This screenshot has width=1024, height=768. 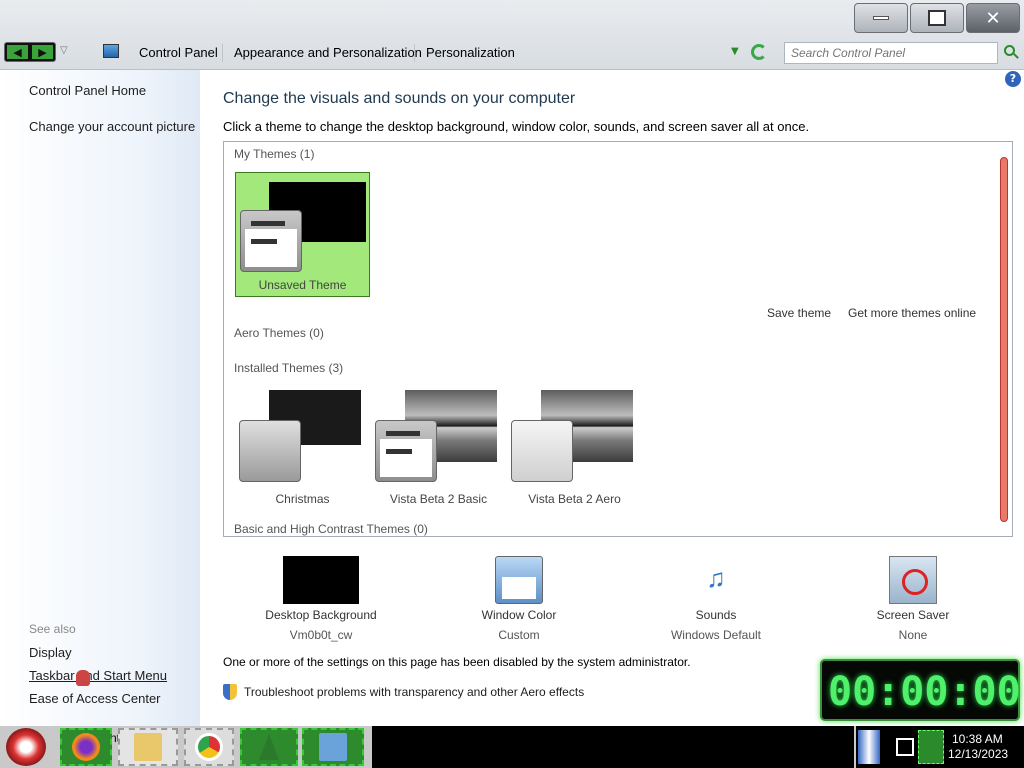 I want to click on link-display: Display, so click(x=50, y=652).